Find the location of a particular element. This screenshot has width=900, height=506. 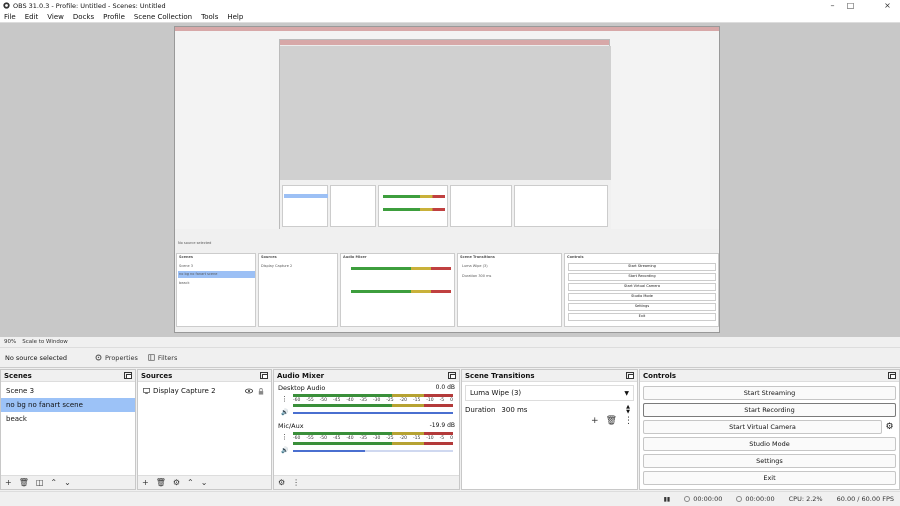

stream-icon is located at coordinates (687, 499).